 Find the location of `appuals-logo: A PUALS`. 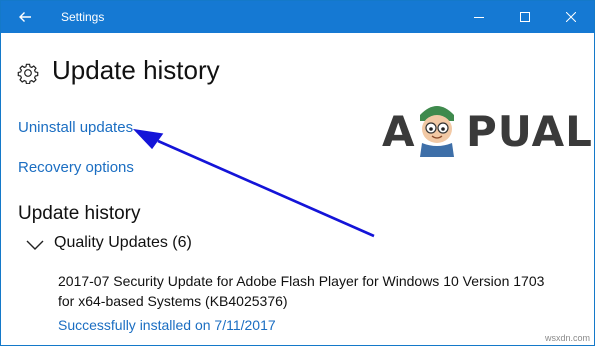

appuals-logo: A PUALS is located at coordinates (488, 129).